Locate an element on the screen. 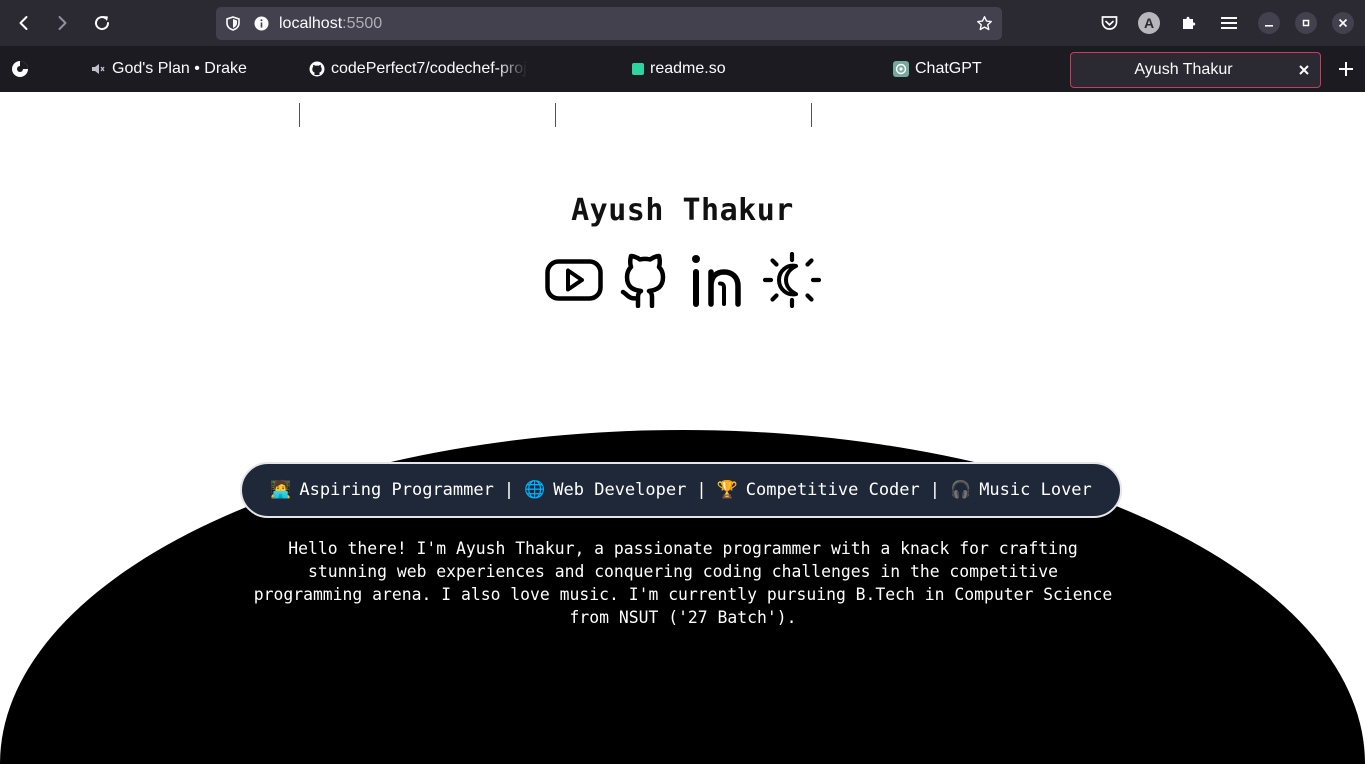 The width and height of the screenshot is (1365, 764). firefox-view-button is located at coordinates (20, 69).